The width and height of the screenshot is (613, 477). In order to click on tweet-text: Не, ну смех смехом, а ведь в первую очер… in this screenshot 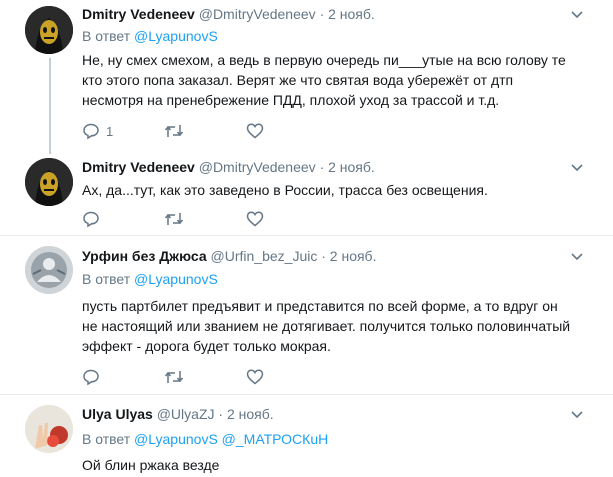, I will do `click(324, 80)`.